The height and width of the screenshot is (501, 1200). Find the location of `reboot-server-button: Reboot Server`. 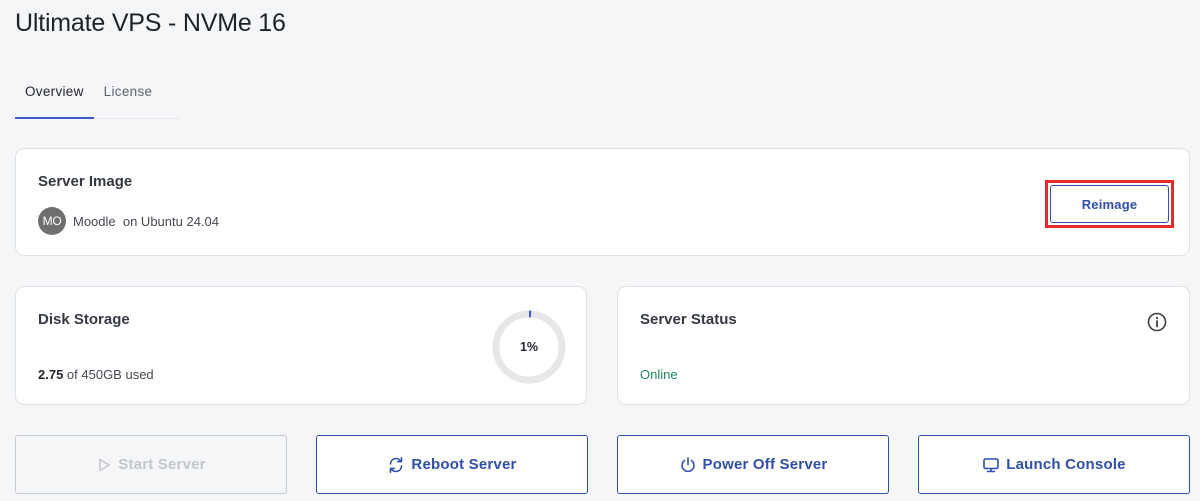

reboot-server-button: Reboot Server is located at coordinates (452, 464).